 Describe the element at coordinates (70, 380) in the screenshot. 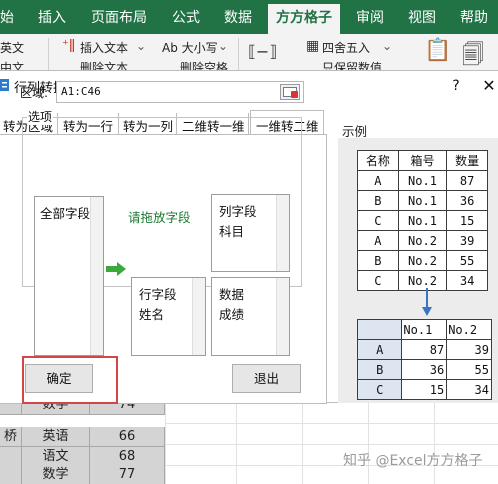

I see `highlight-annotation` at that location.